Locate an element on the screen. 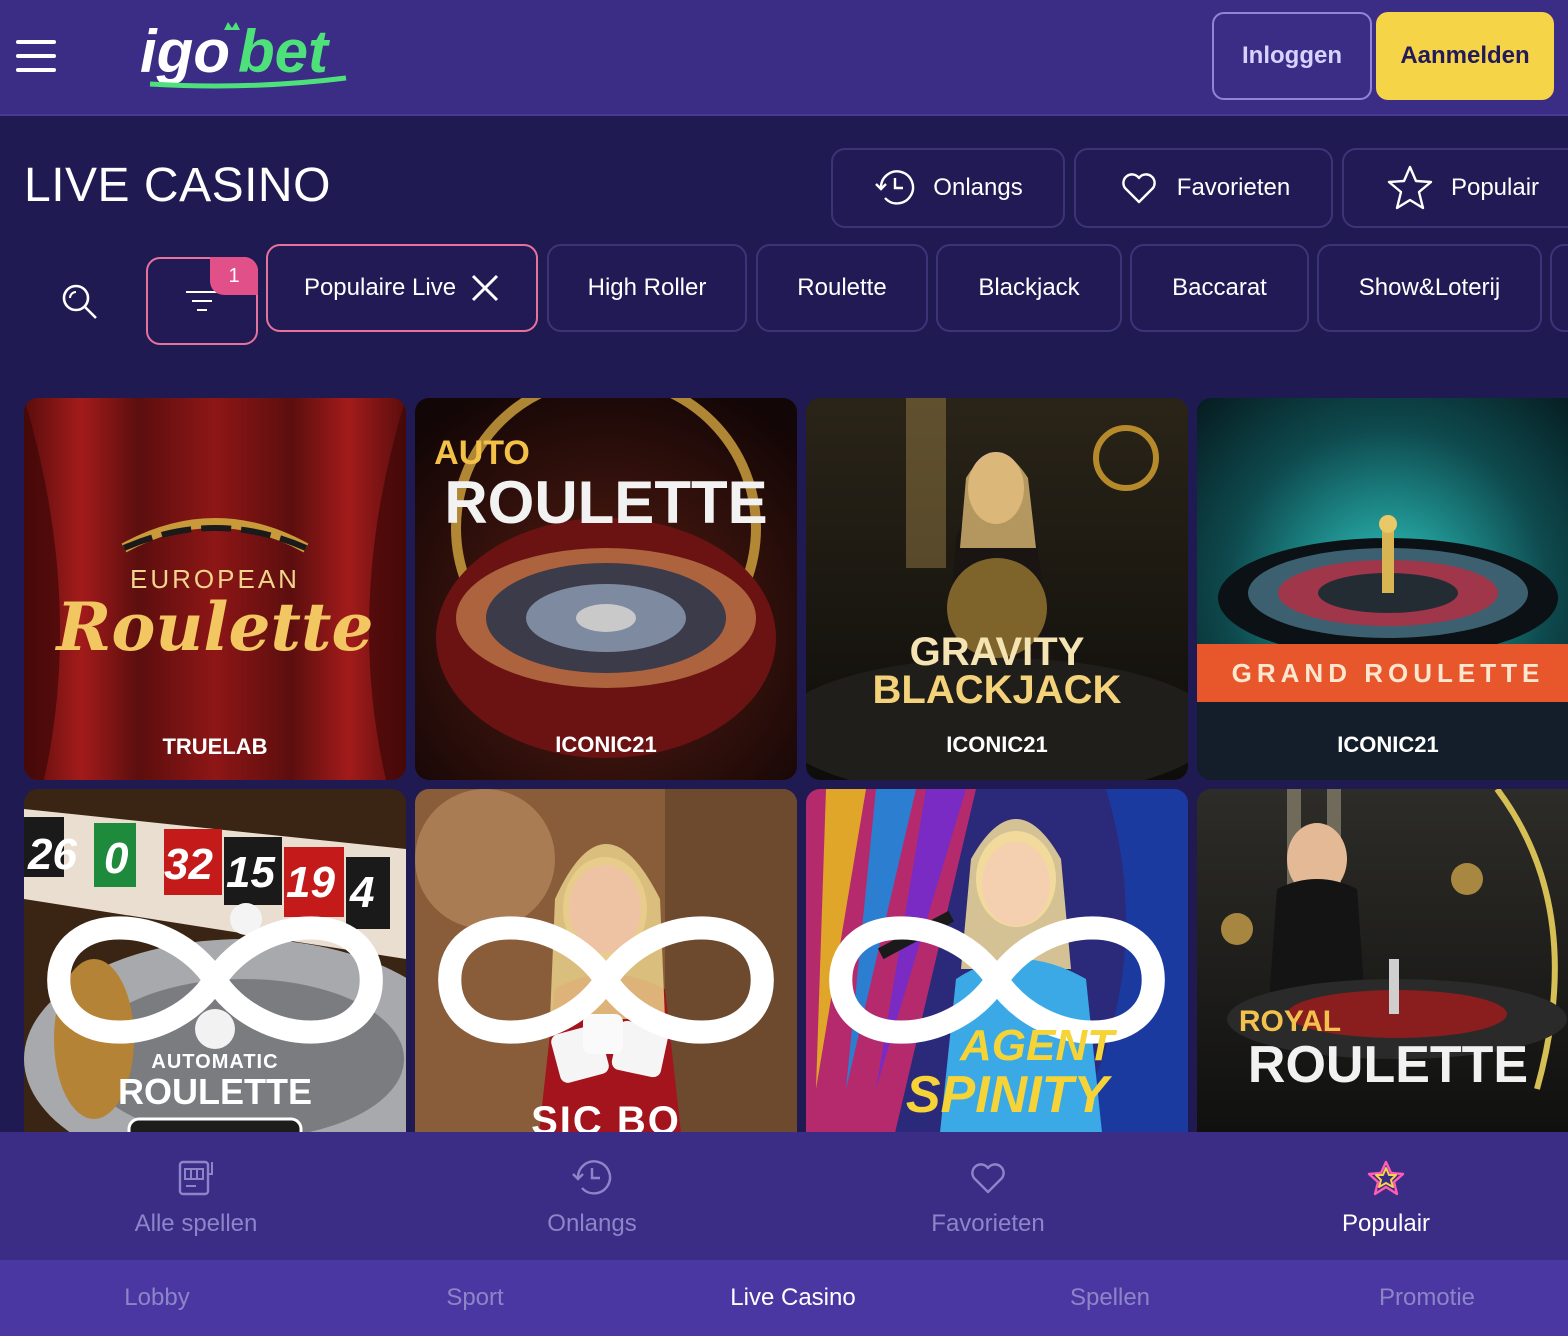 This screenshot has width=1568, height=1336. game-tile-european-roulette: EUROPEAN Roulette TRUELAB is located at coordinates (215, 589).